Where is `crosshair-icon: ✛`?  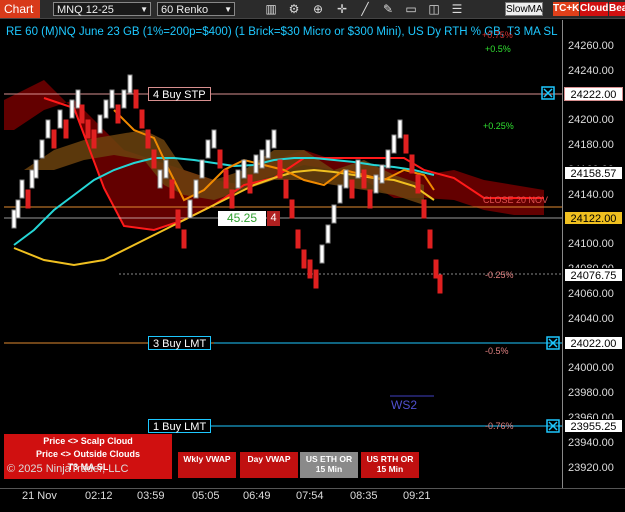 crosshair-icon: ✛ is located at coordinates (342, 9).